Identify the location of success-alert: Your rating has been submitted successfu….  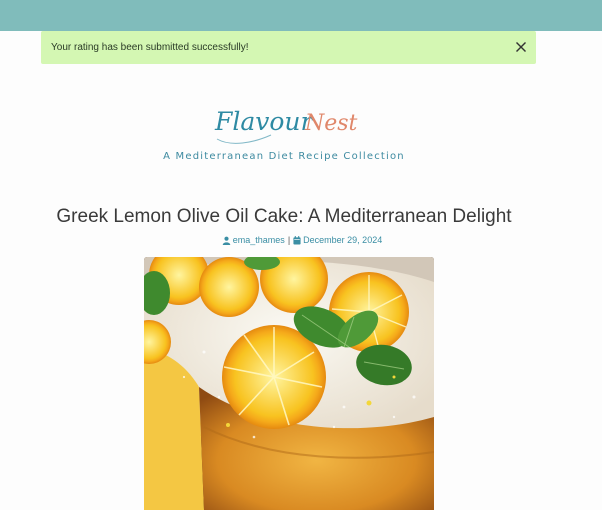
(288, 47).